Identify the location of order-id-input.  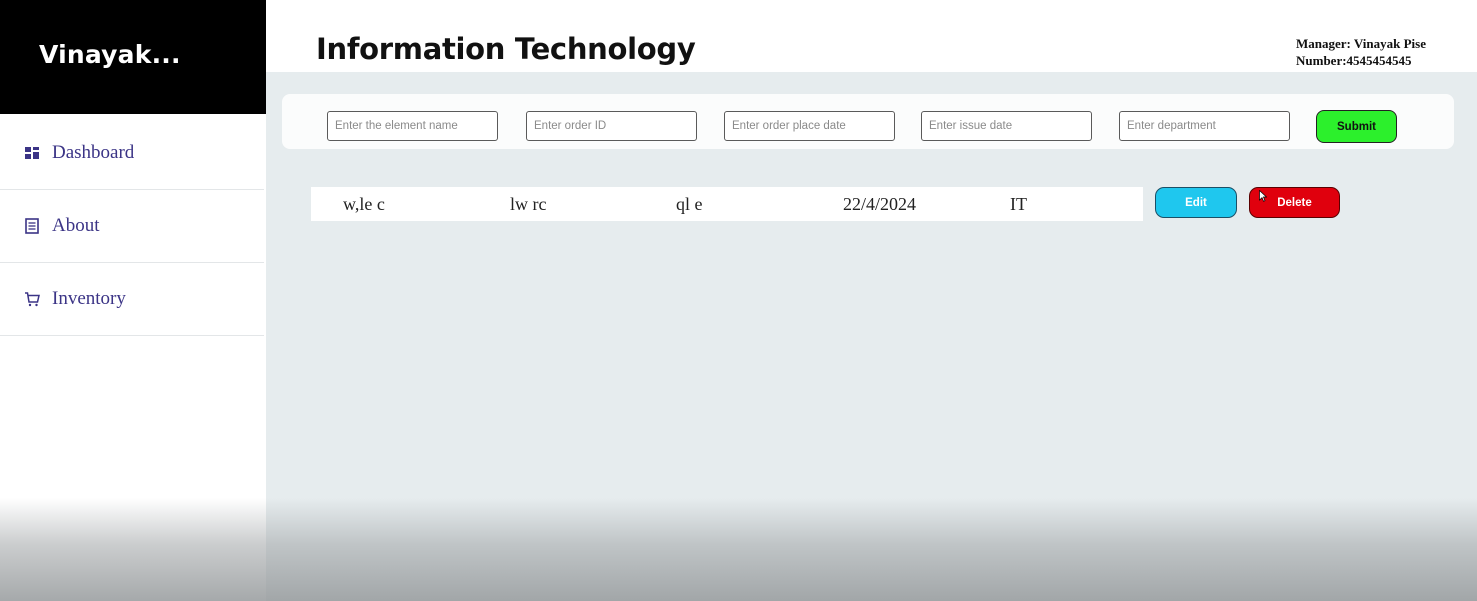
(611, 126).